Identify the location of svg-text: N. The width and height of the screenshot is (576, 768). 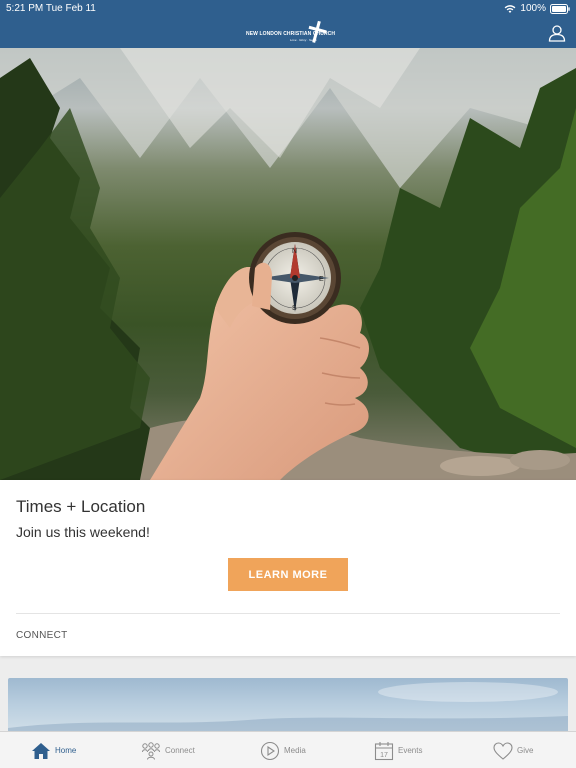
(294, 251).